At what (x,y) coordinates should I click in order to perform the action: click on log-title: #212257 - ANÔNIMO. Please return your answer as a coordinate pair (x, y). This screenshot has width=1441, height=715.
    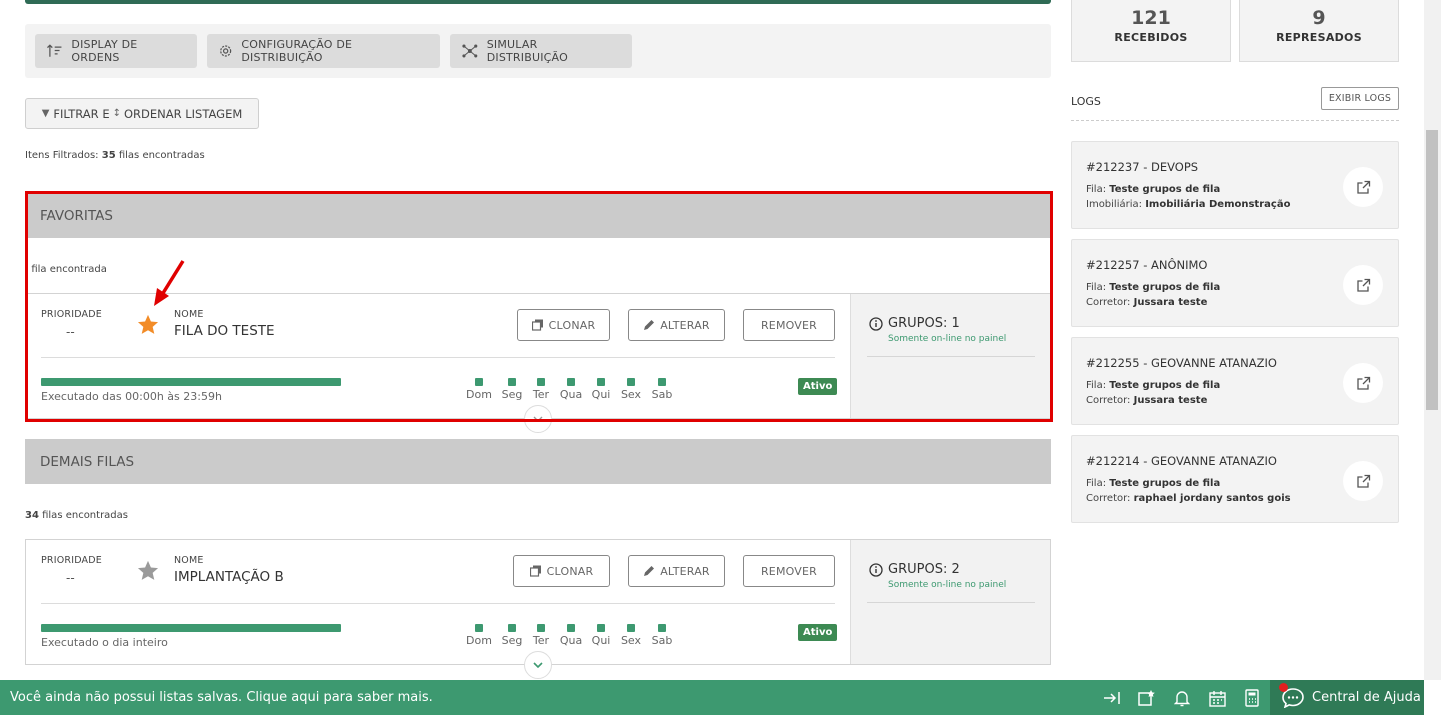
    Looking at the image, I should click on (1147, 265).